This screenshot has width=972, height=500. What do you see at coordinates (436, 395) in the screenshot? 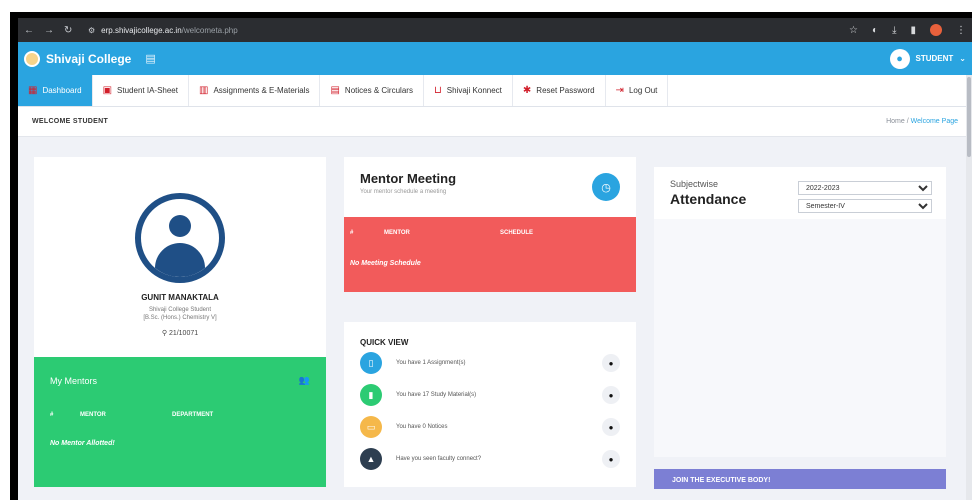
I see `quick-view-text: You have 17 Study Material(s)` at bounding box center [436, 395].